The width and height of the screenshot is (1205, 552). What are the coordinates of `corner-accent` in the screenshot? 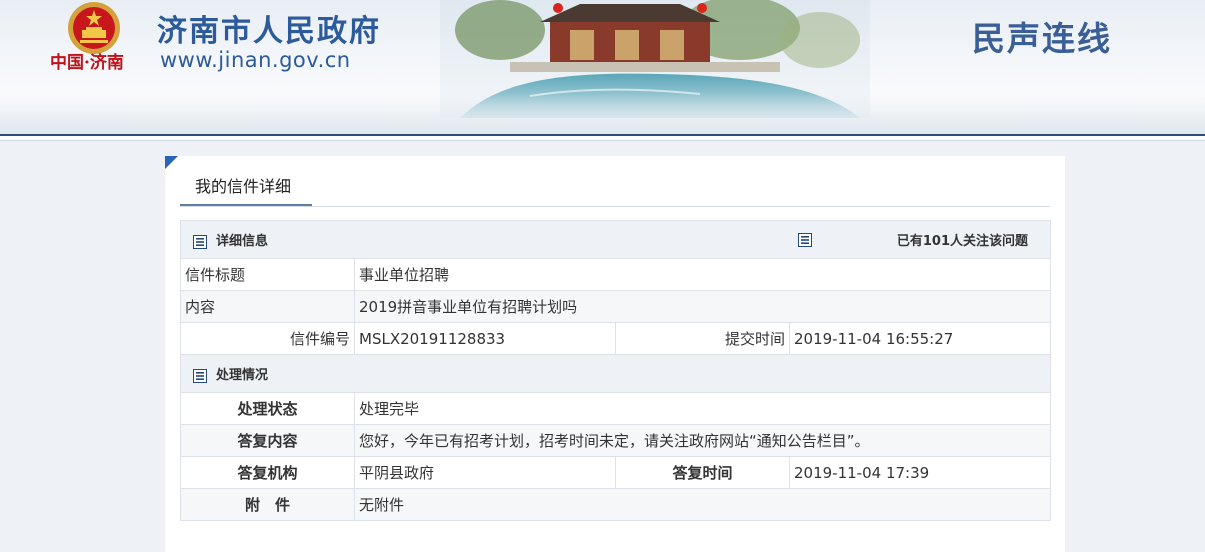 It's located at (171, 162).